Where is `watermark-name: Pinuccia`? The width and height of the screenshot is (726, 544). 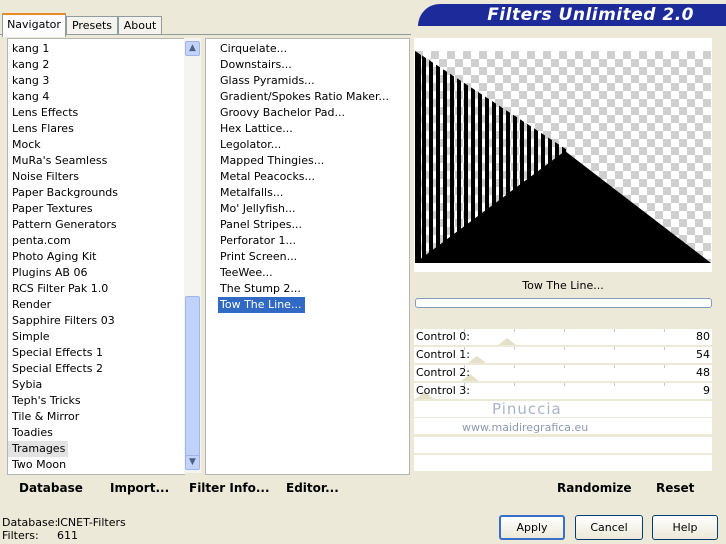
watermark-name: Pinuccia is located at coordinates (527, 409).